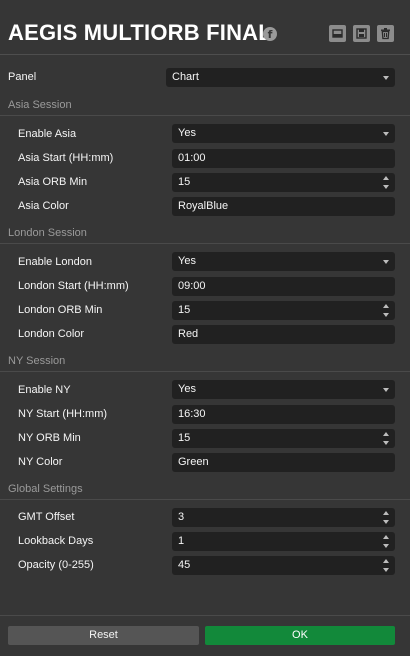 This screenshot has width=410, height=656. Describe the element at coordinates (280, 77) in the screenshot. I see `panel-select: Chart` at that location.